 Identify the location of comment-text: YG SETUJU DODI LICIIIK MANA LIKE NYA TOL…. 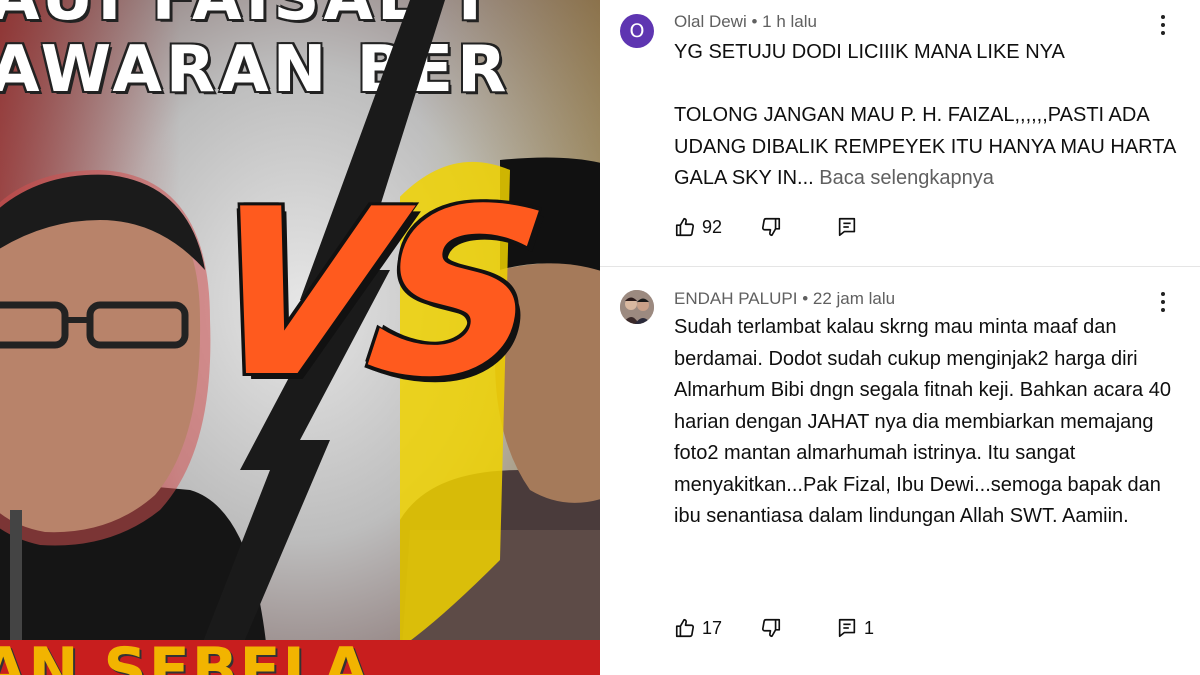
(929, 116).